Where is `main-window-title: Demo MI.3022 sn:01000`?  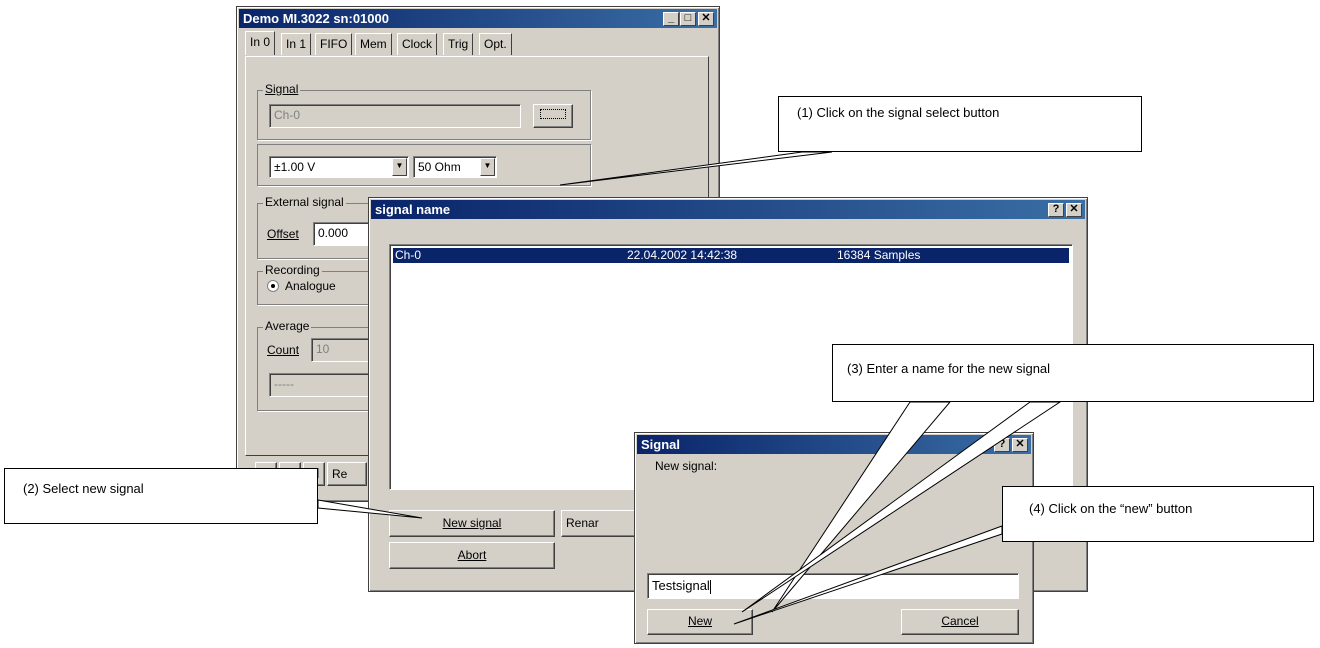 main-window-title: Demo MI.3022 sn:01000 is located at coordinates (316, 18).